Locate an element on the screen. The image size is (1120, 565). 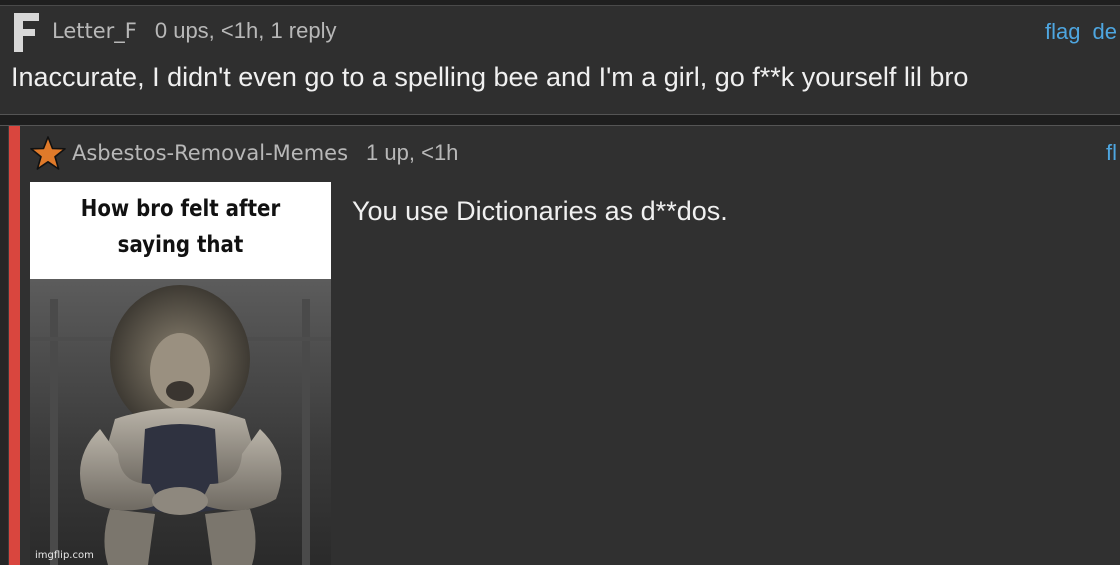
meme-caption-line2: saying that is located at coordinates (180, 245).